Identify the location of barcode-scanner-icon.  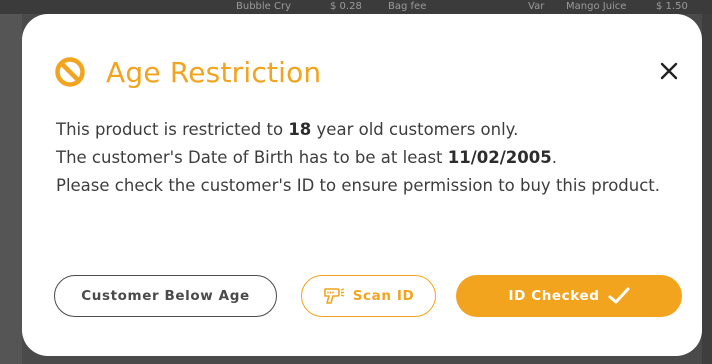
(333, 296).